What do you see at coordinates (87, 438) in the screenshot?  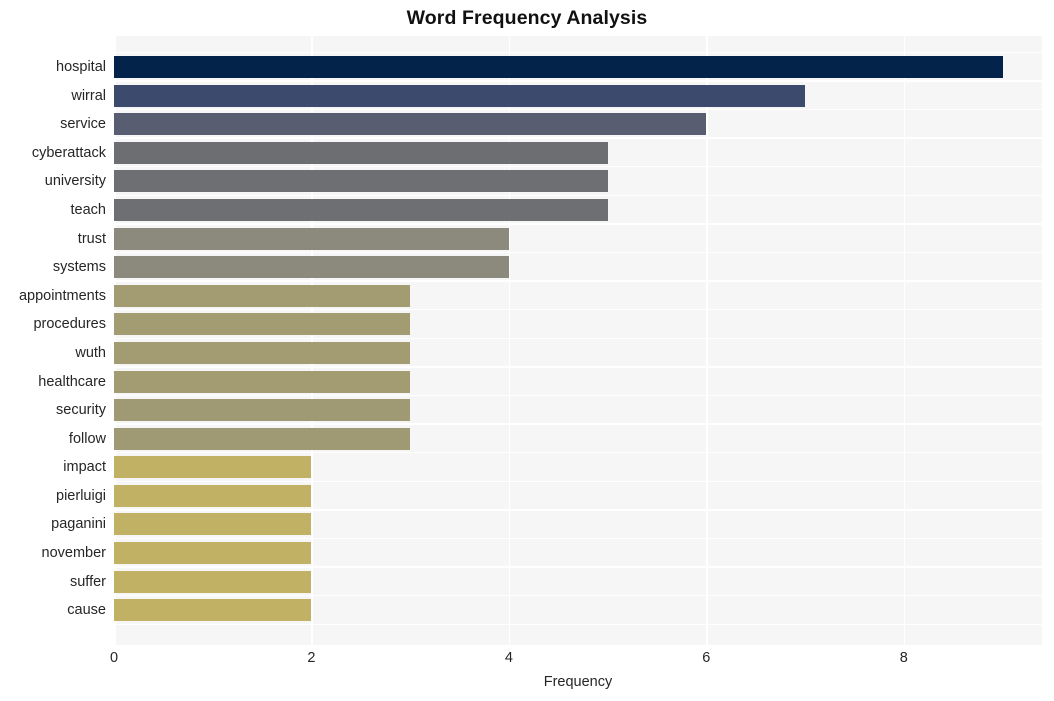 I see `y-axis-tick-label: follow` at bounding box center [87, 438].